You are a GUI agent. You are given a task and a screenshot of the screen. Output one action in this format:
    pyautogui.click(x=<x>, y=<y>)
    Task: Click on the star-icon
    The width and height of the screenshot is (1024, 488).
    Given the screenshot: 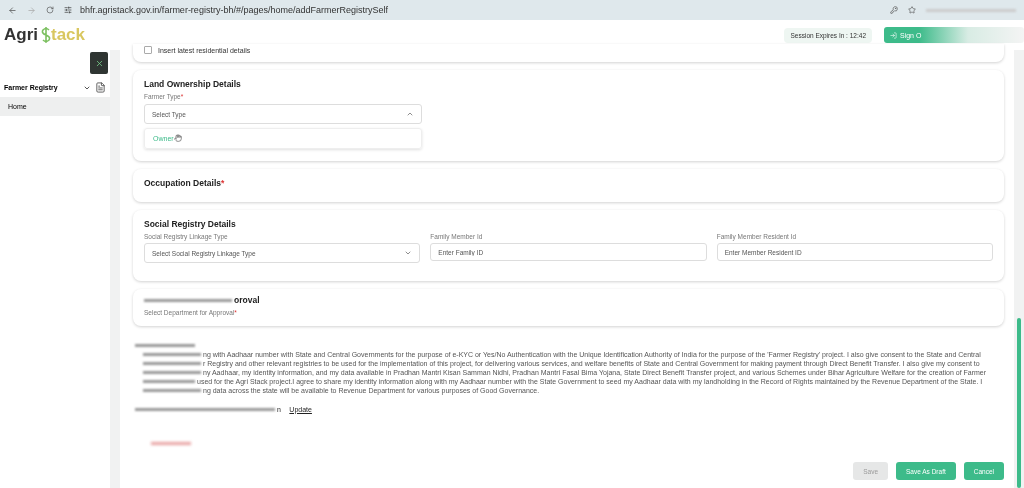 What is the action you would take?
    pyautogui.click(x=912, y=10)
    